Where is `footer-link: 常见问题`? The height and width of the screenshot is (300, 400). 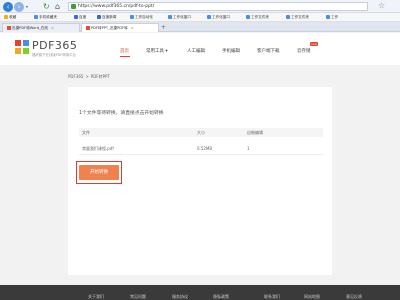 footer-link: 常见问题 is located at coordinates (138, 297).